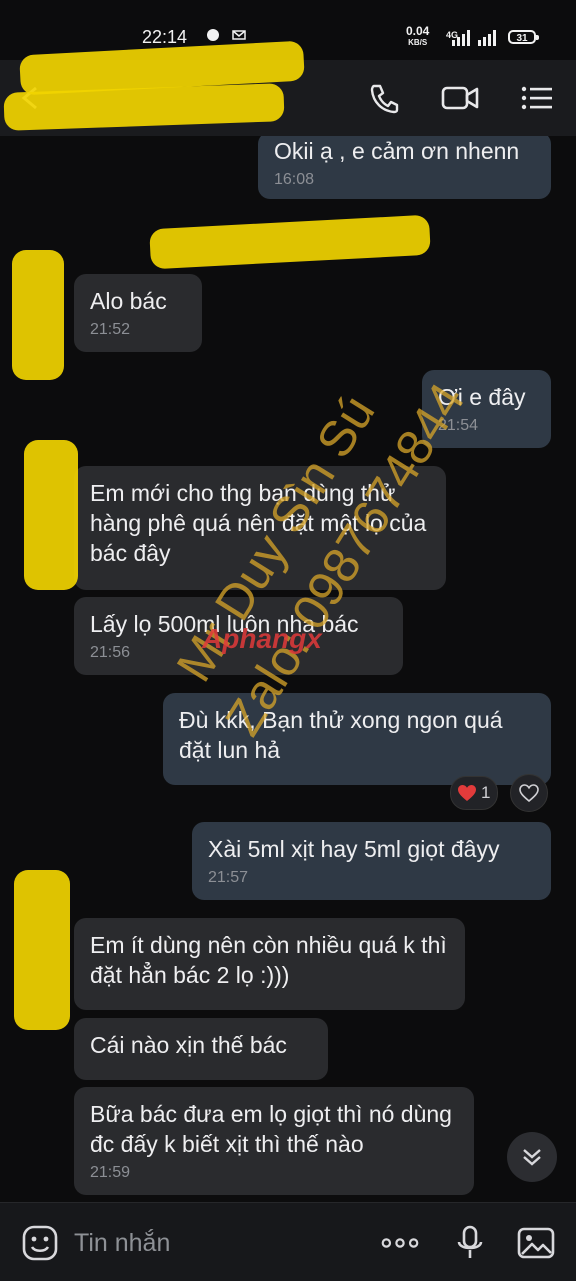 The width and height of the screenshot is (576, 1281). I want to click on message-bubble-outgoing: Okii ạ , e cảm ơn nhenn 16:08, so click(404, 167).